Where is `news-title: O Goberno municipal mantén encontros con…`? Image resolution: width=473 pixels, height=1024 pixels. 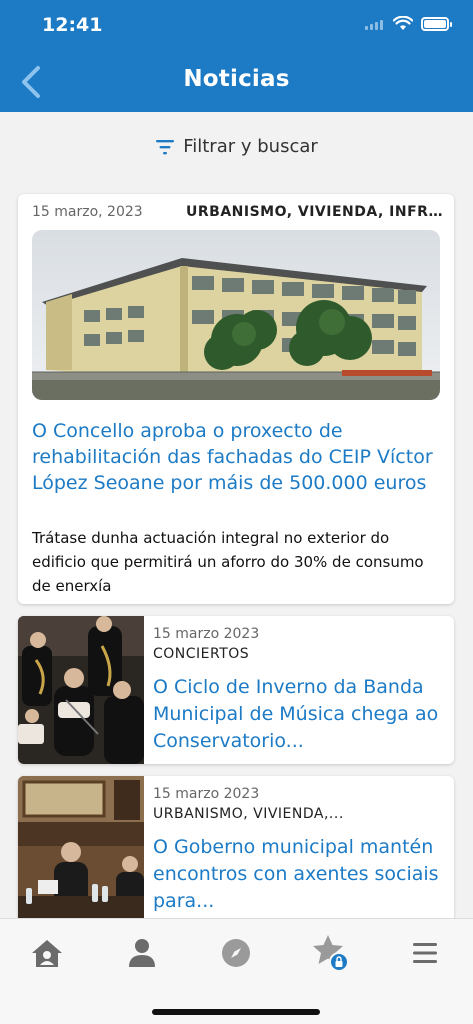 news-title: O Goberno municipal mantén encontros con… is located at coordinates (300, 874).